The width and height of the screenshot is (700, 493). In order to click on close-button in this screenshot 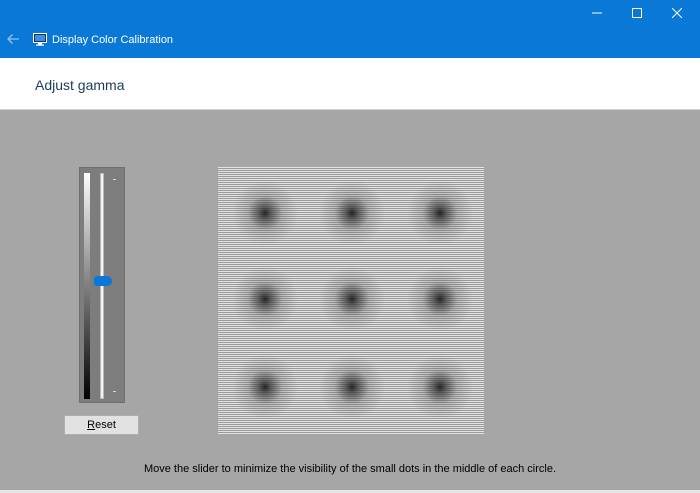, I will do `click(677, 14)`.